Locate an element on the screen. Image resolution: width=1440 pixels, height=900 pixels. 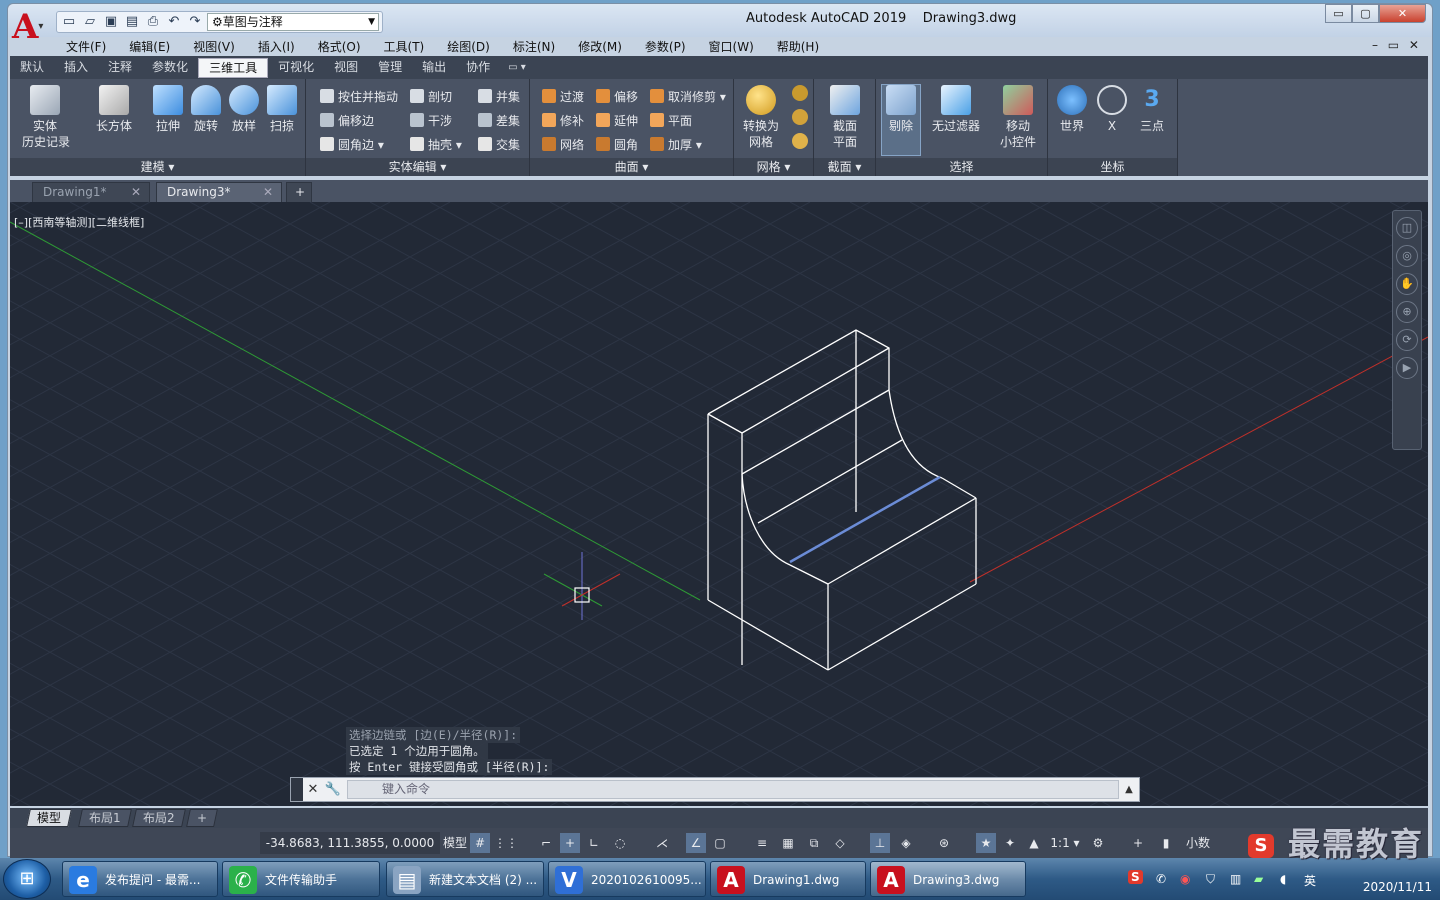
loft-button: 放样 is located at coordinates (244, 109).